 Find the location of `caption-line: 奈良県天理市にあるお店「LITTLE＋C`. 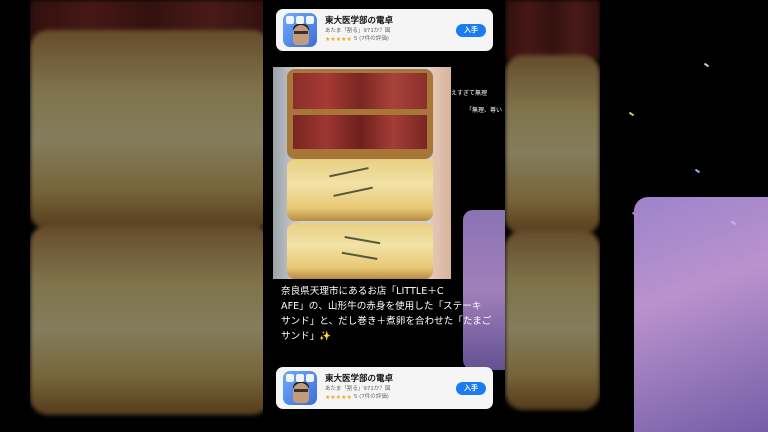

caption-line: 奈良県天理市にあるお店「LITTLE＋C is located at coordinates (362, 291).